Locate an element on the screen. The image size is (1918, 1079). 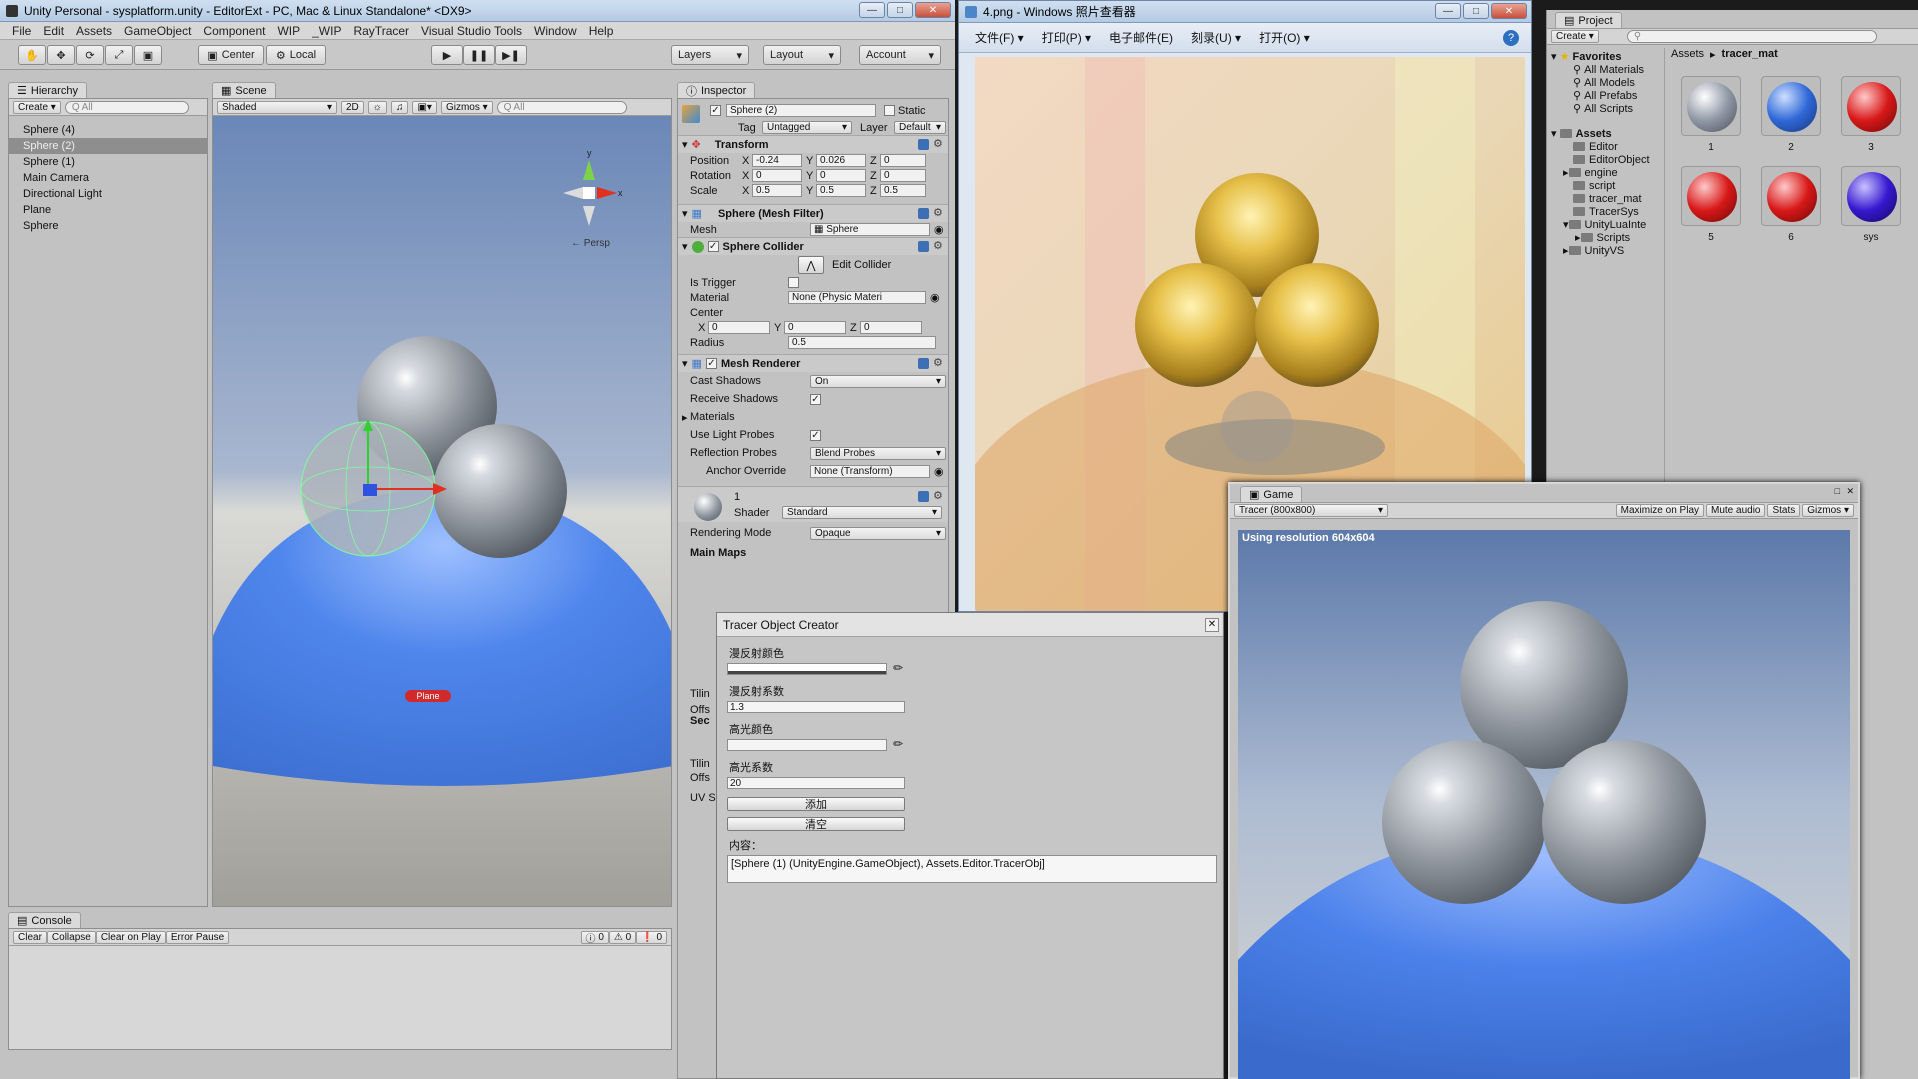
menu-_wip: _WIP is located at coordinates (326, 31).